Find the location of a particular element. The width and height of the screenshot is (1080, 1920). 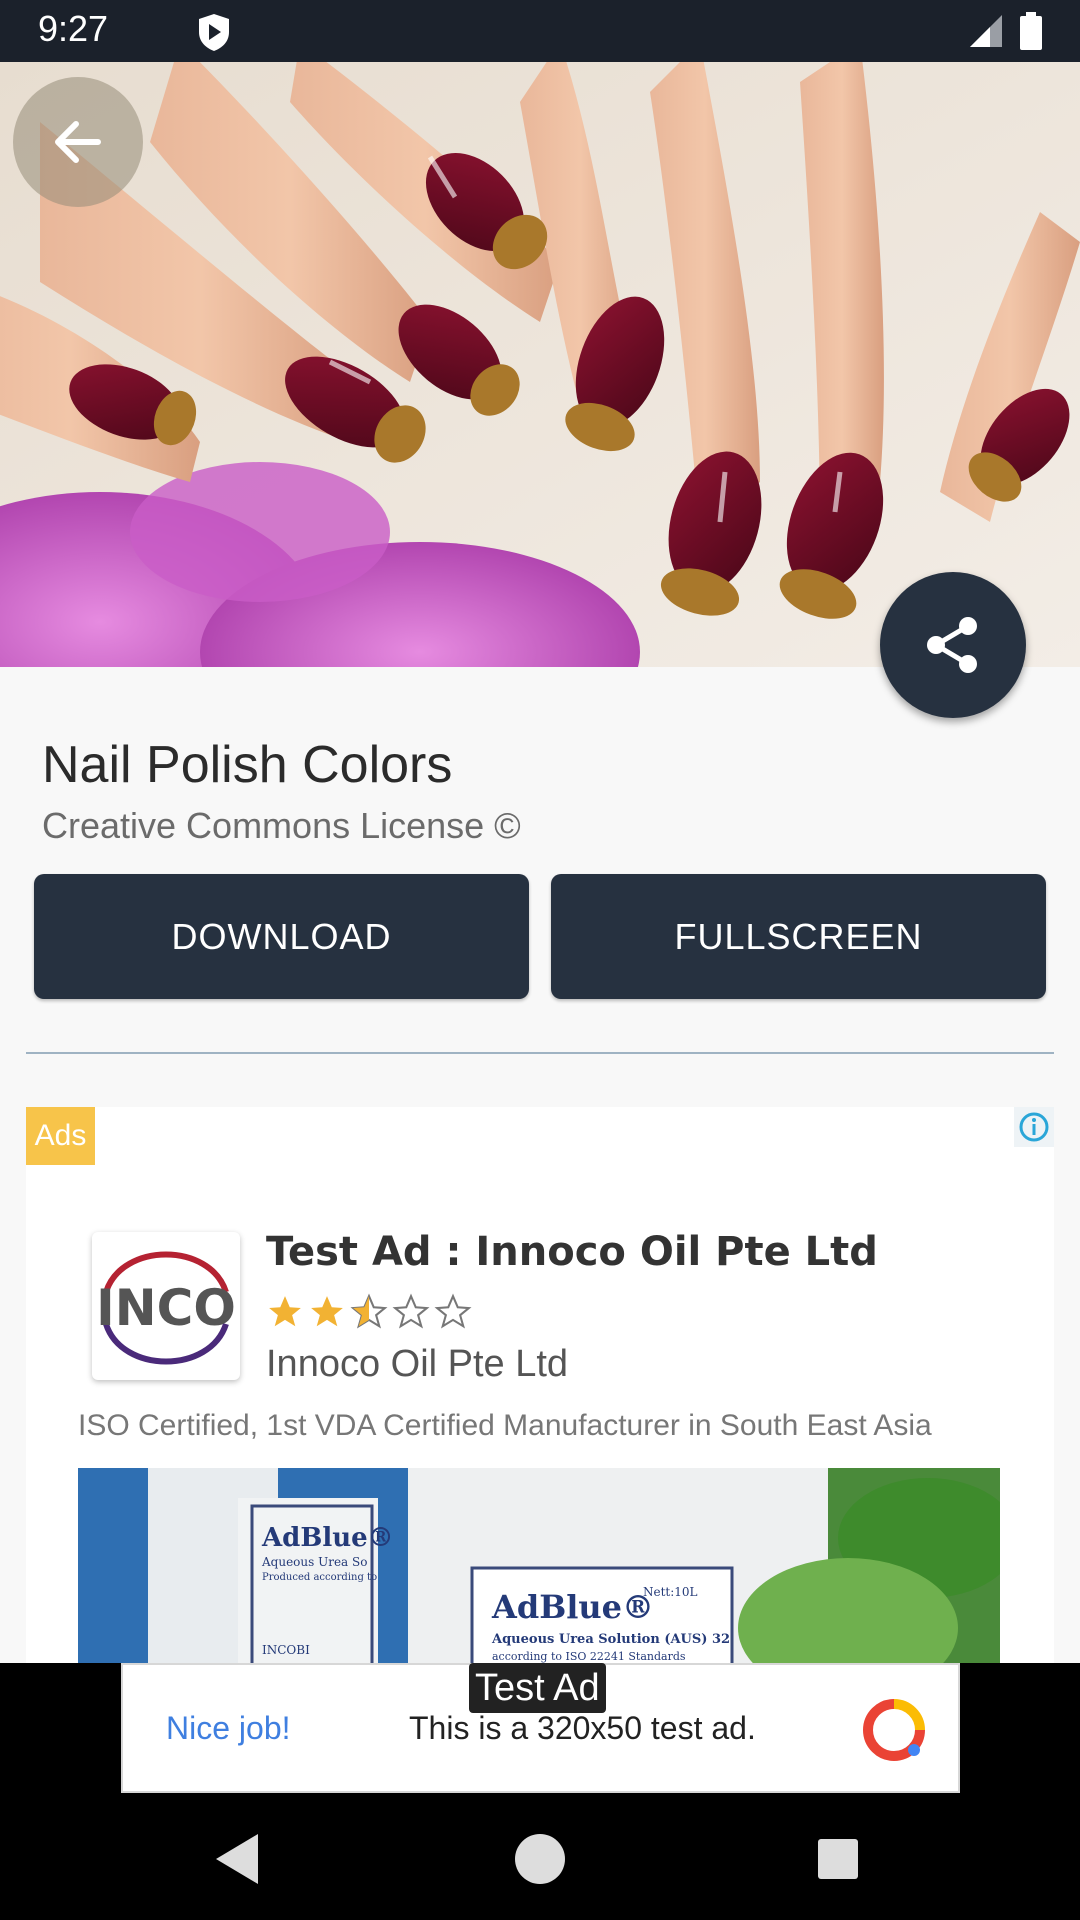

ad-network-logo-icon is located at coordinates (894, 1730).